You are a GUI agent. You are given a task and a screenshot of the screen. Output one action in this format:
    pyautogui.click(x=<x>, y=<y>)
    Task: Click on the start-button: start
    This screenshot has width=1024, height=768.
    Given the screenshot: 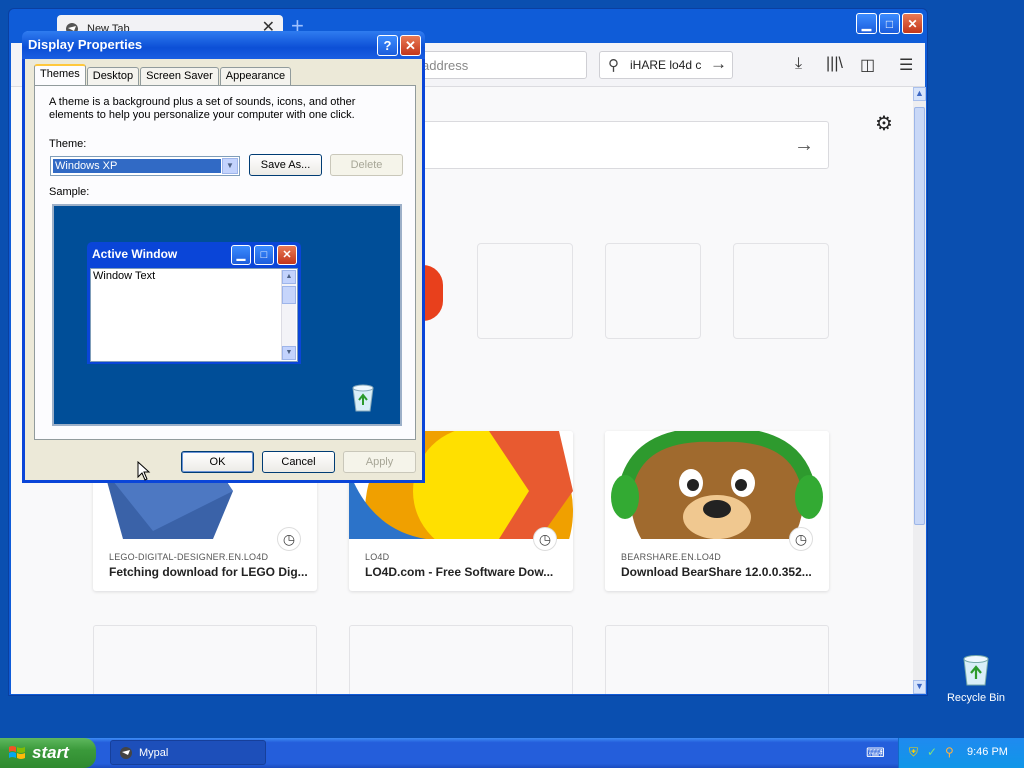 What is the action you would take?
    pyautogui.click(x=48, y=753)
    